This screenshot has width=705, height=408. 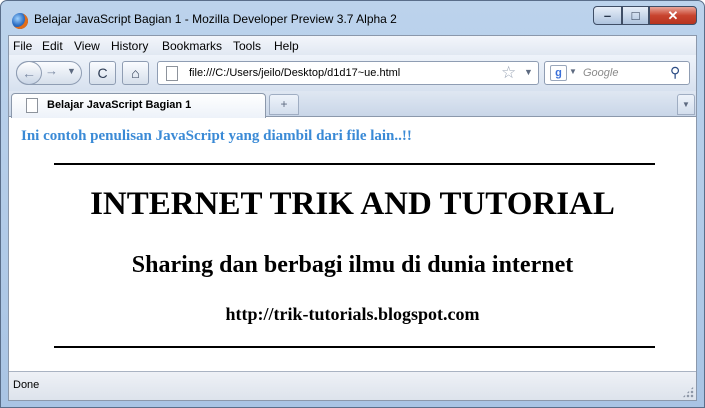 I want to click on back-arrow-icon: ←, so click(x=29, y=73).